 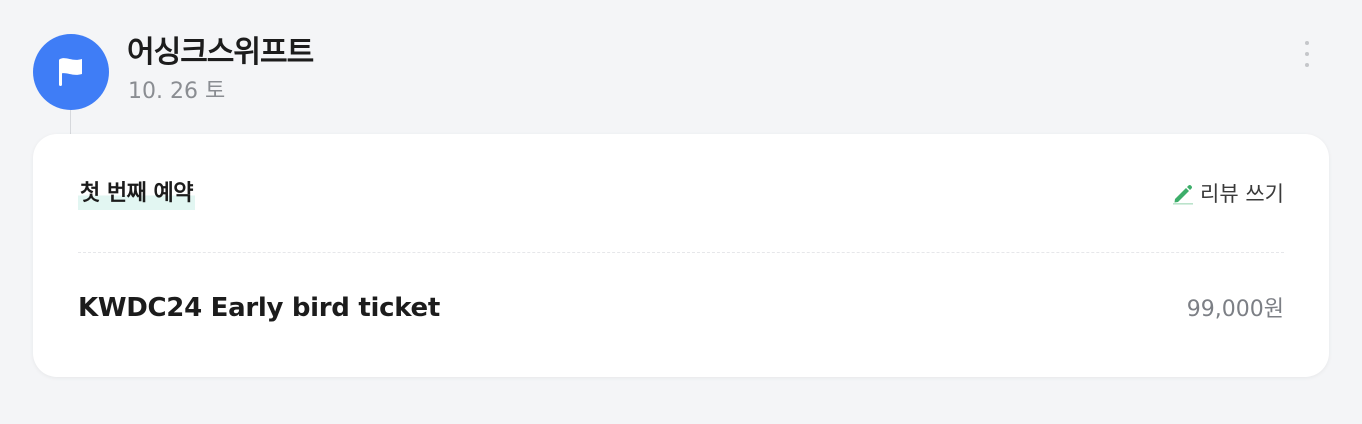 I want to click on store-avatar, so click(x=71, y=72).